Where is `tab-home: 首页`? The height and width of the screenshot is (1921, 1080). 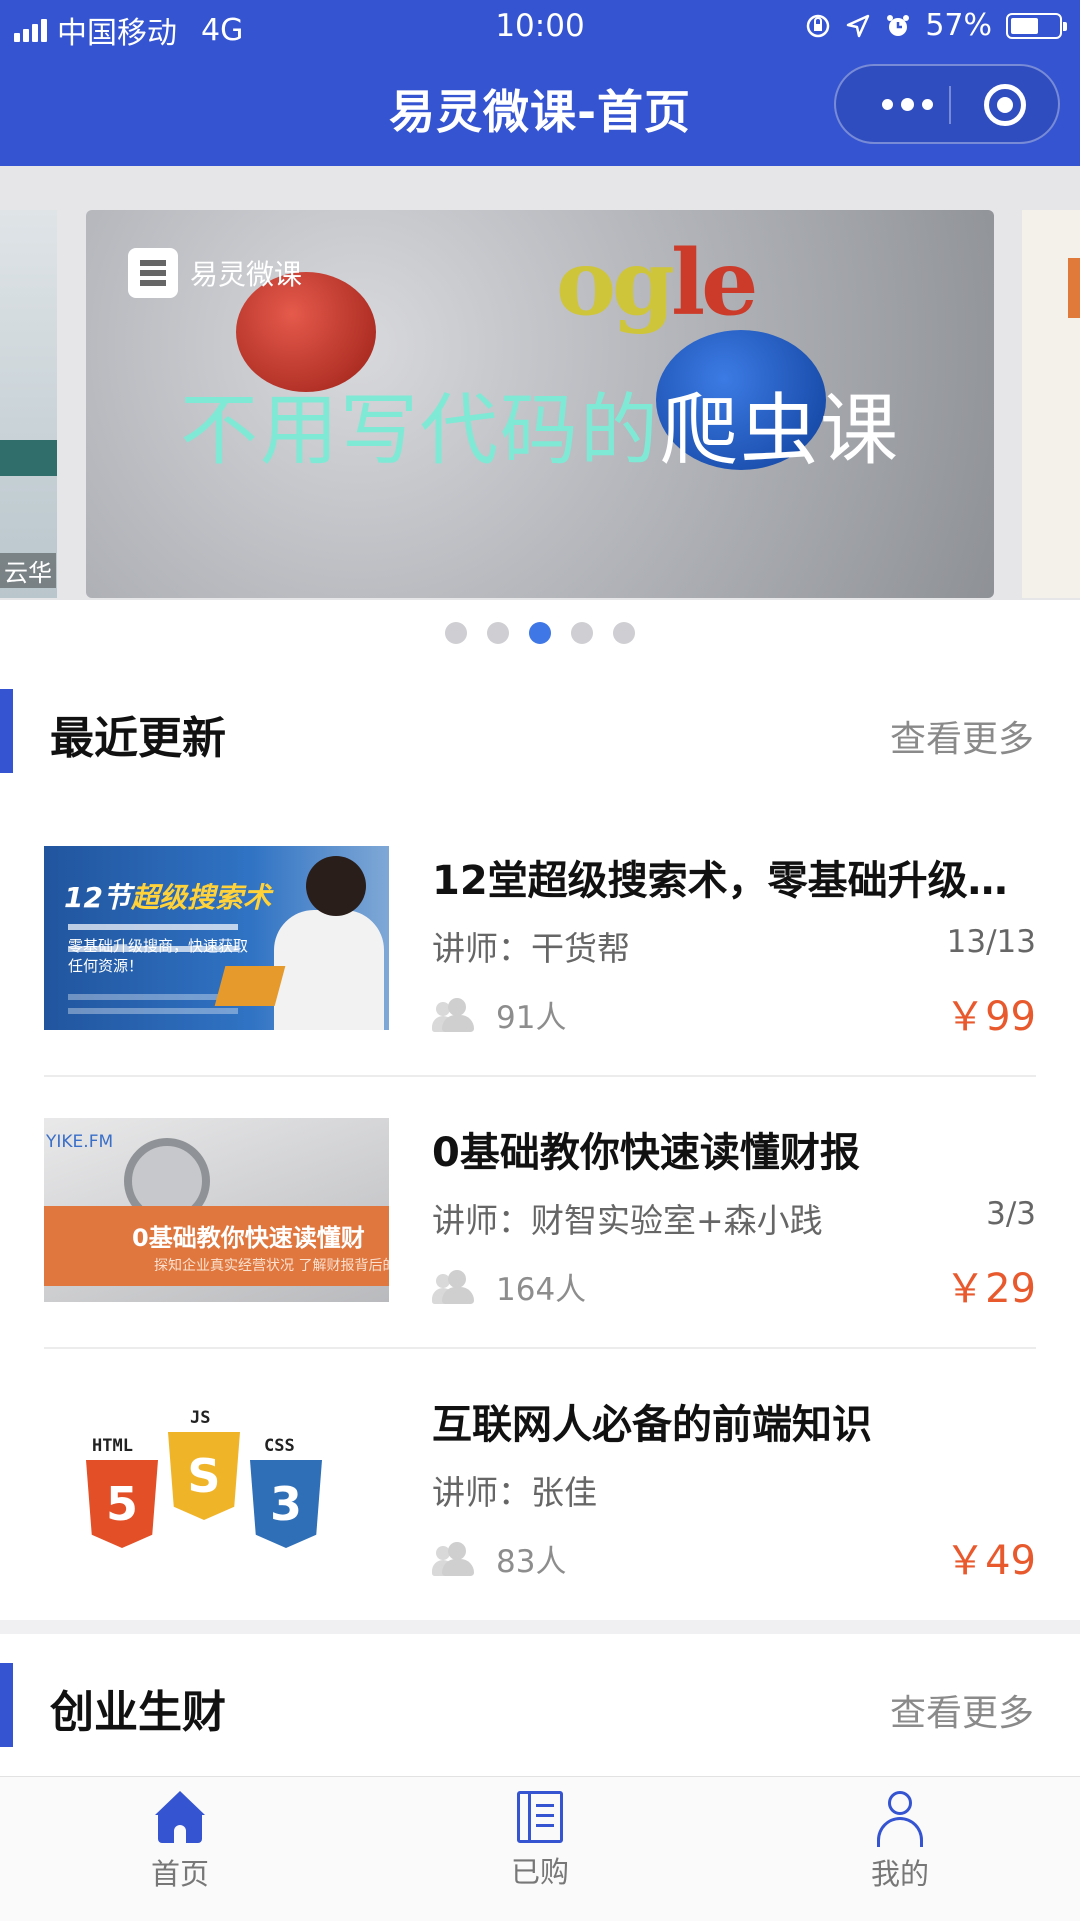
tab-home: 首页 is located at coordinates (180, 1842).